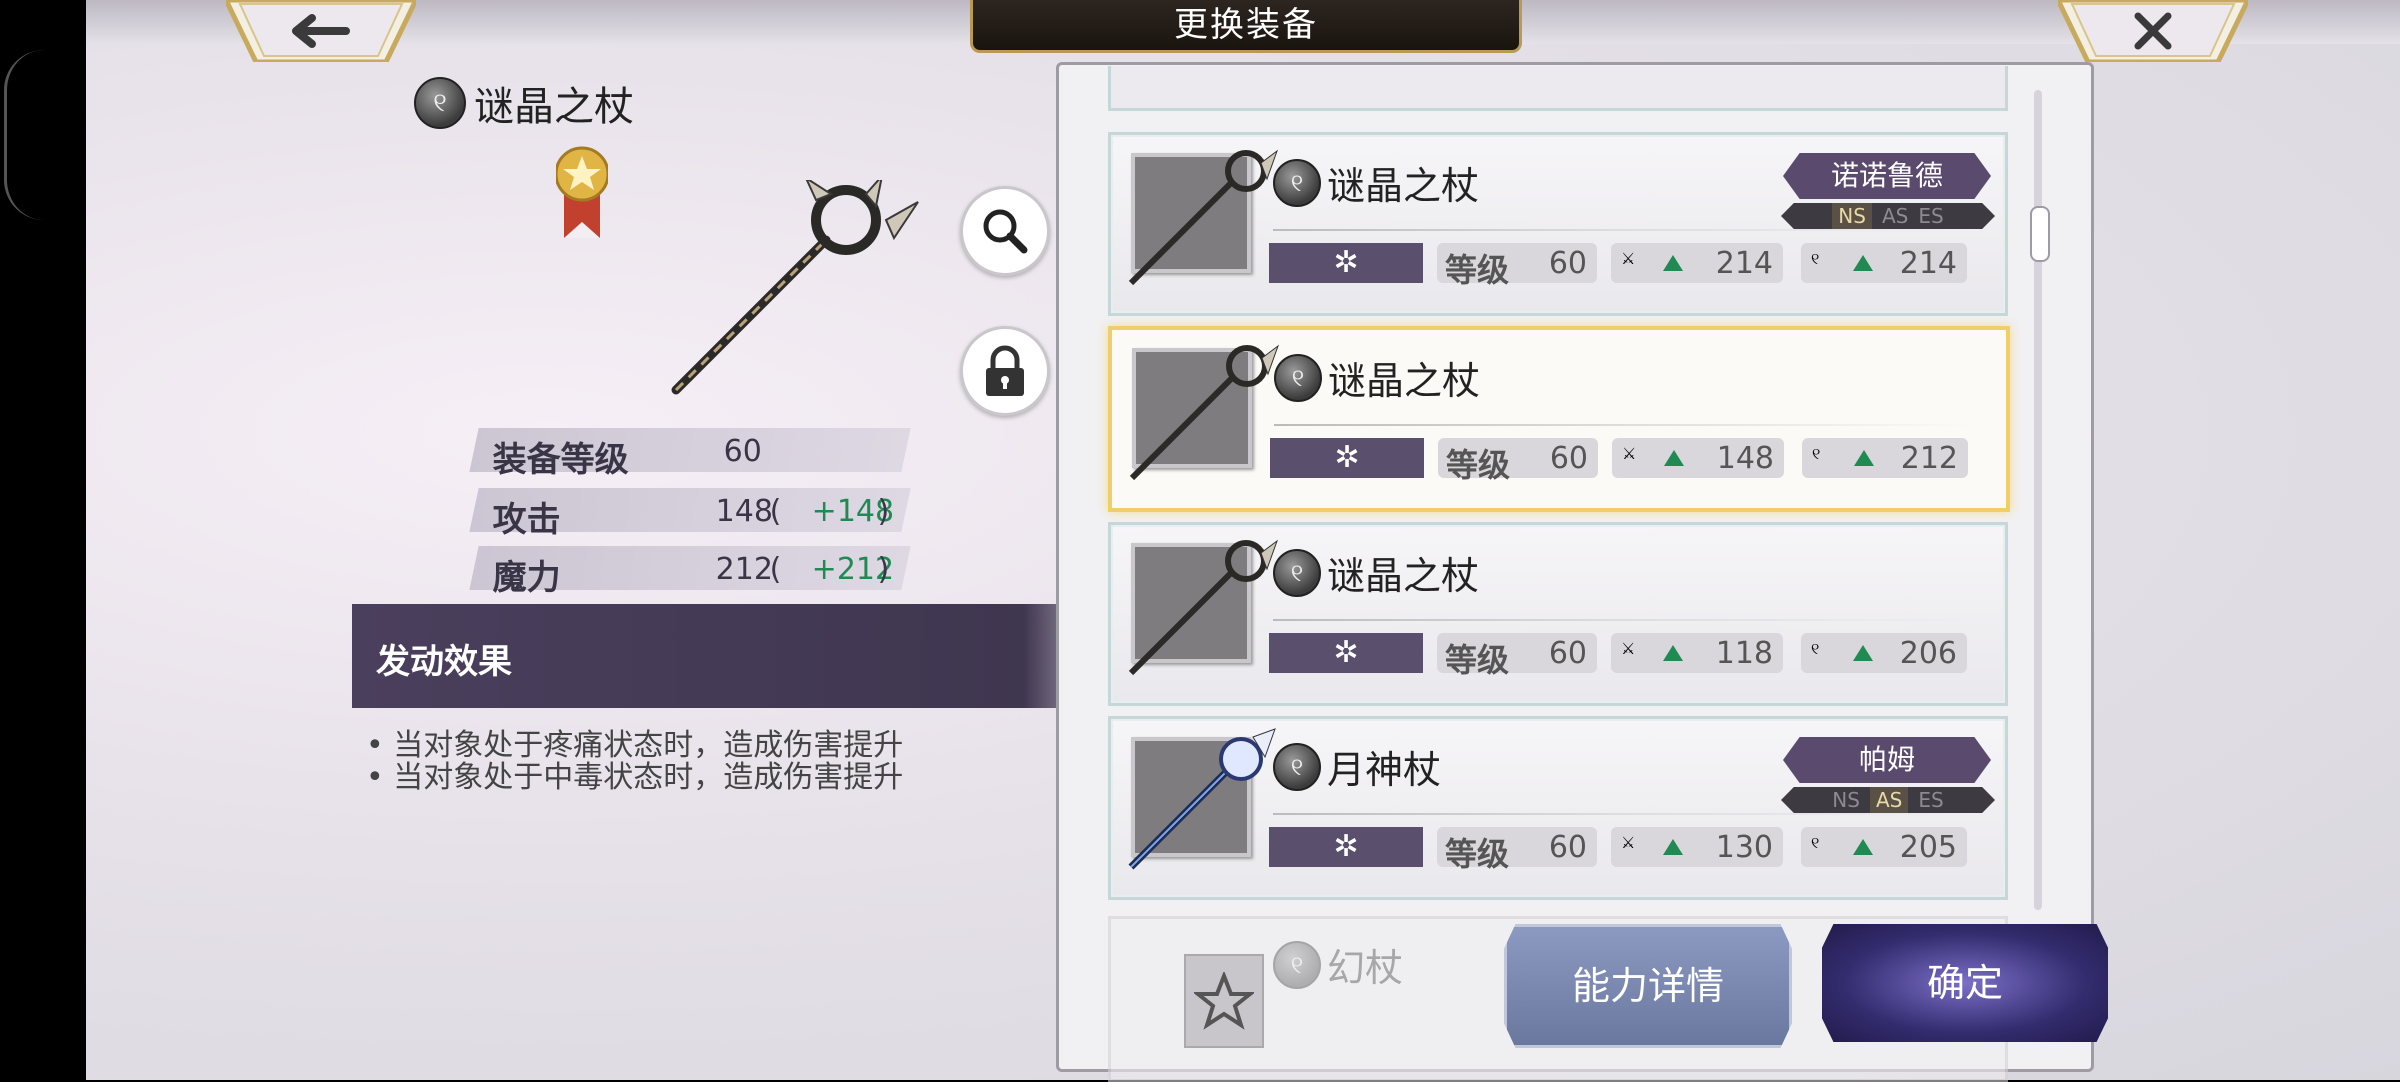 This screenshot has width=2400, height=1082. What do you see at coordinates (1895, 216) in the screenshot?
I see `mode-as: AS` at bounding box center [1895, 216].